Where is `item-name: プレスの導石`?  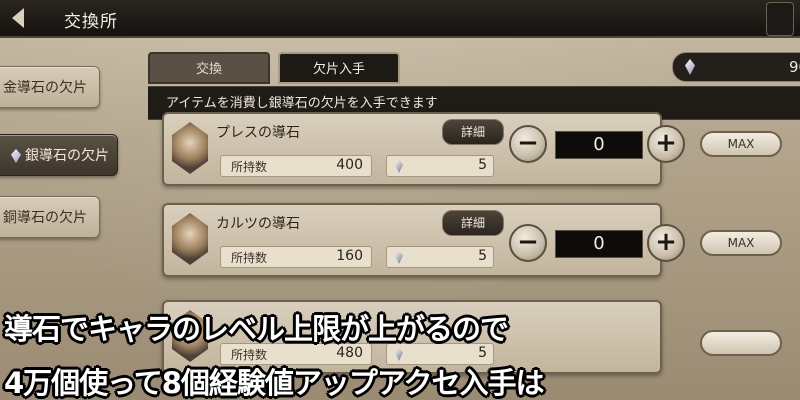
item-name: プレスの導石 is located at coordinates (258, 133).